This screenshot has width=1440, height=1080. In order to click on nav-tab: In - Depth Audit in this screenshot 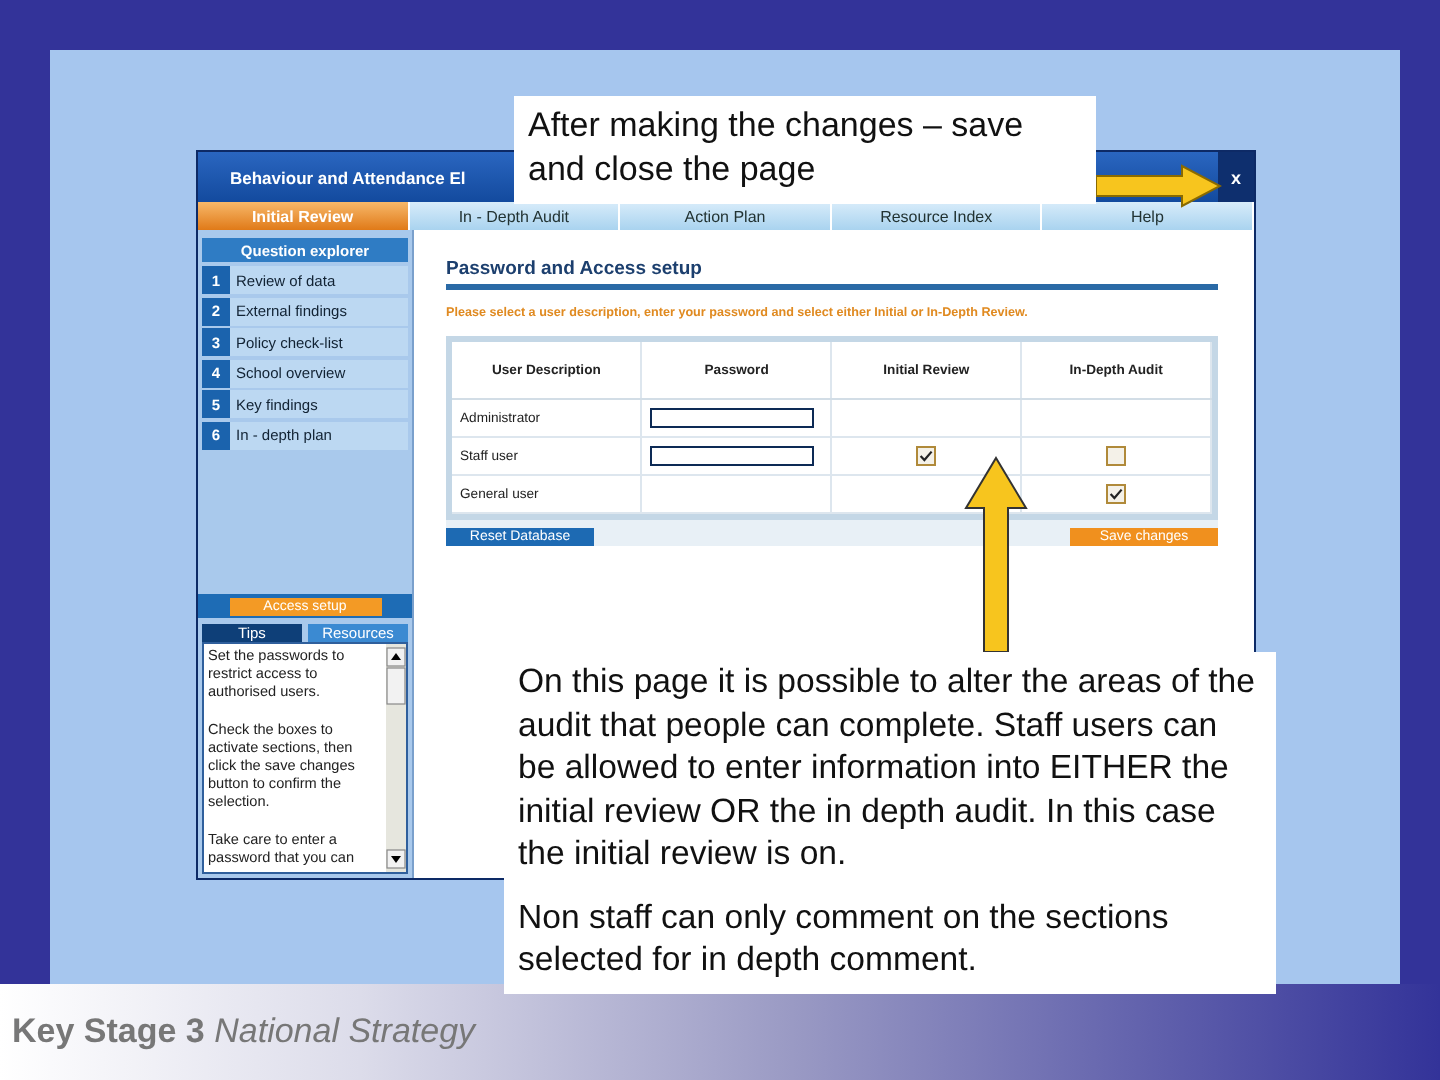, I will do `click(515, 216)`.